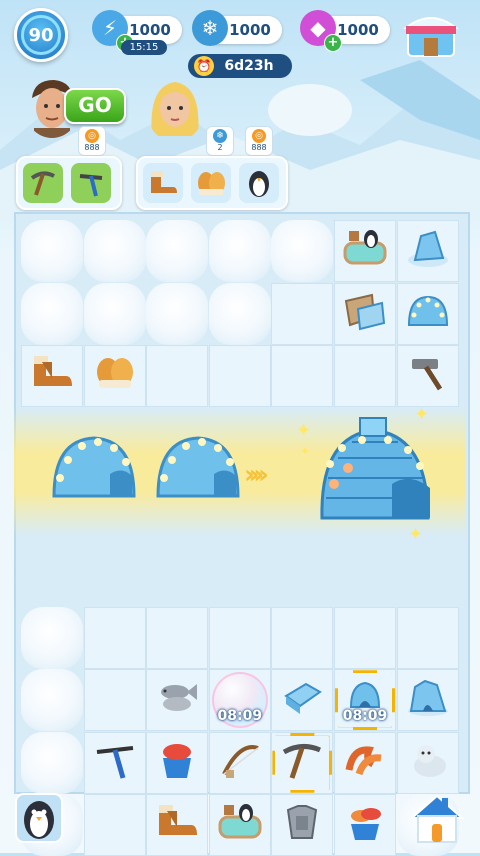  What do you see at coordinates (220, 141) in the screenshot?
I see `right-snow-badge: ❄ 2` at bounding box center [220, 141].